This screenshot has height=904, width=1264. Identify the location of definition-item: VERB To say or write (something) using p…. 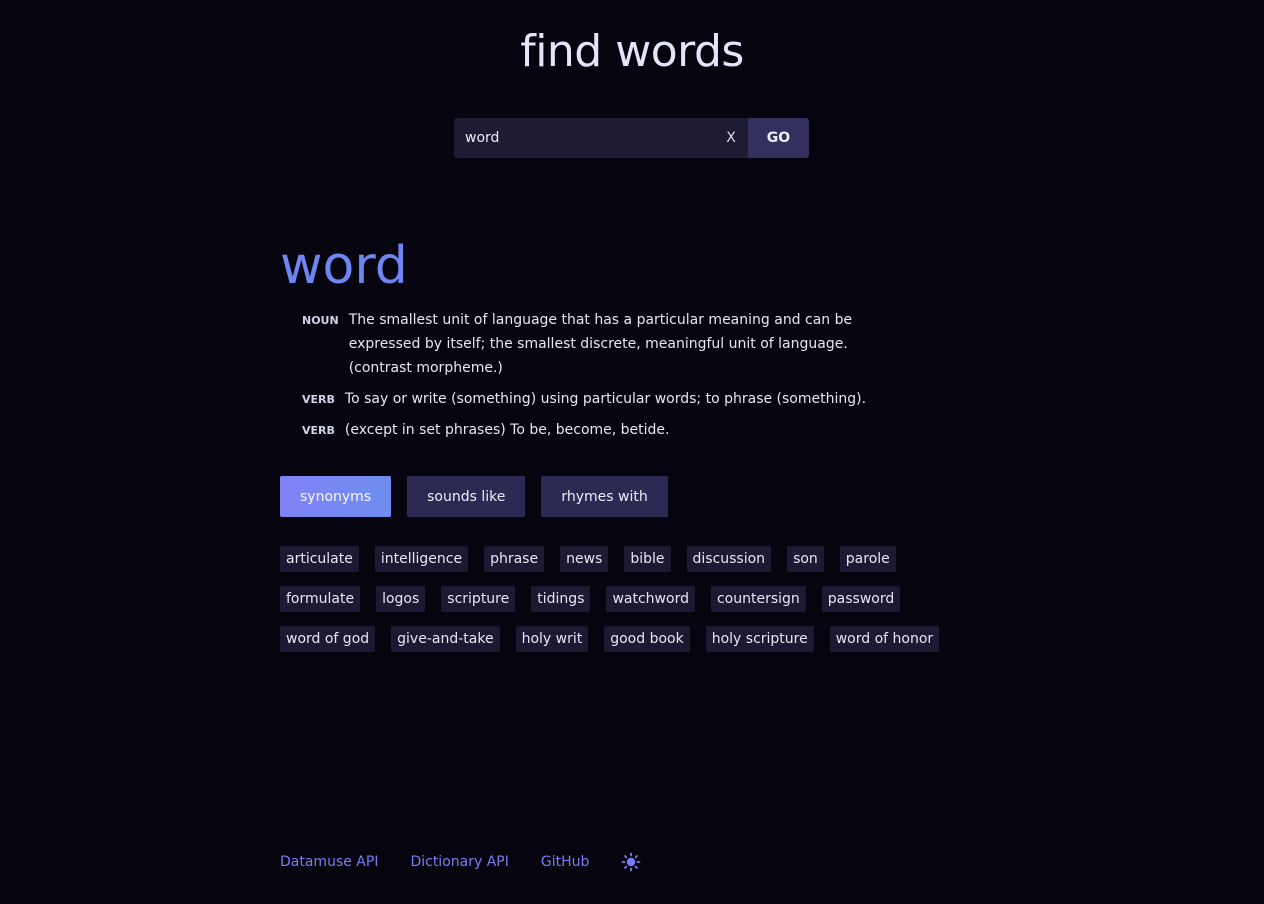
(607, 399).